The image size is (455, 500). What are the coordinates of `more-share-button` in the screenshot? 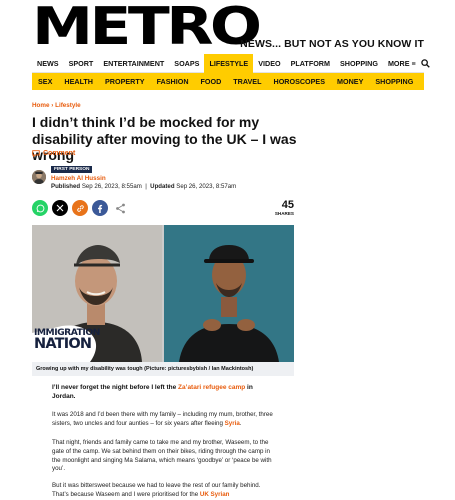 It's located at (120, 208).